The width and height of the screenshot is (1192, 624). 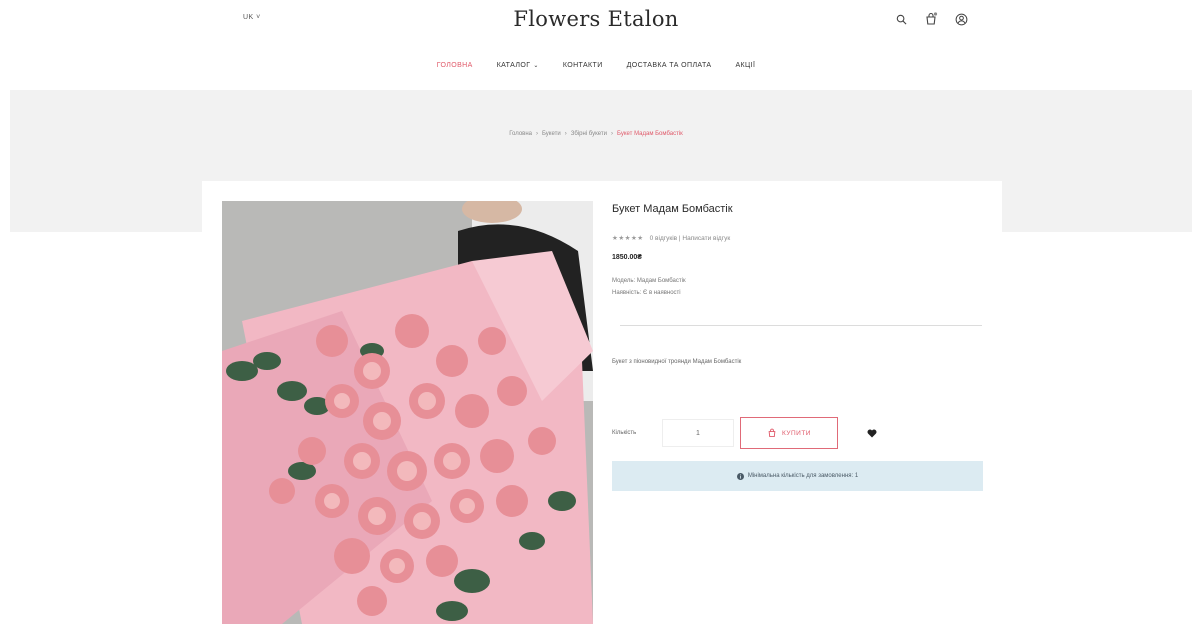 I want to click on nav-contacts: КОНТАКТИ, so click(x=583, y=65).